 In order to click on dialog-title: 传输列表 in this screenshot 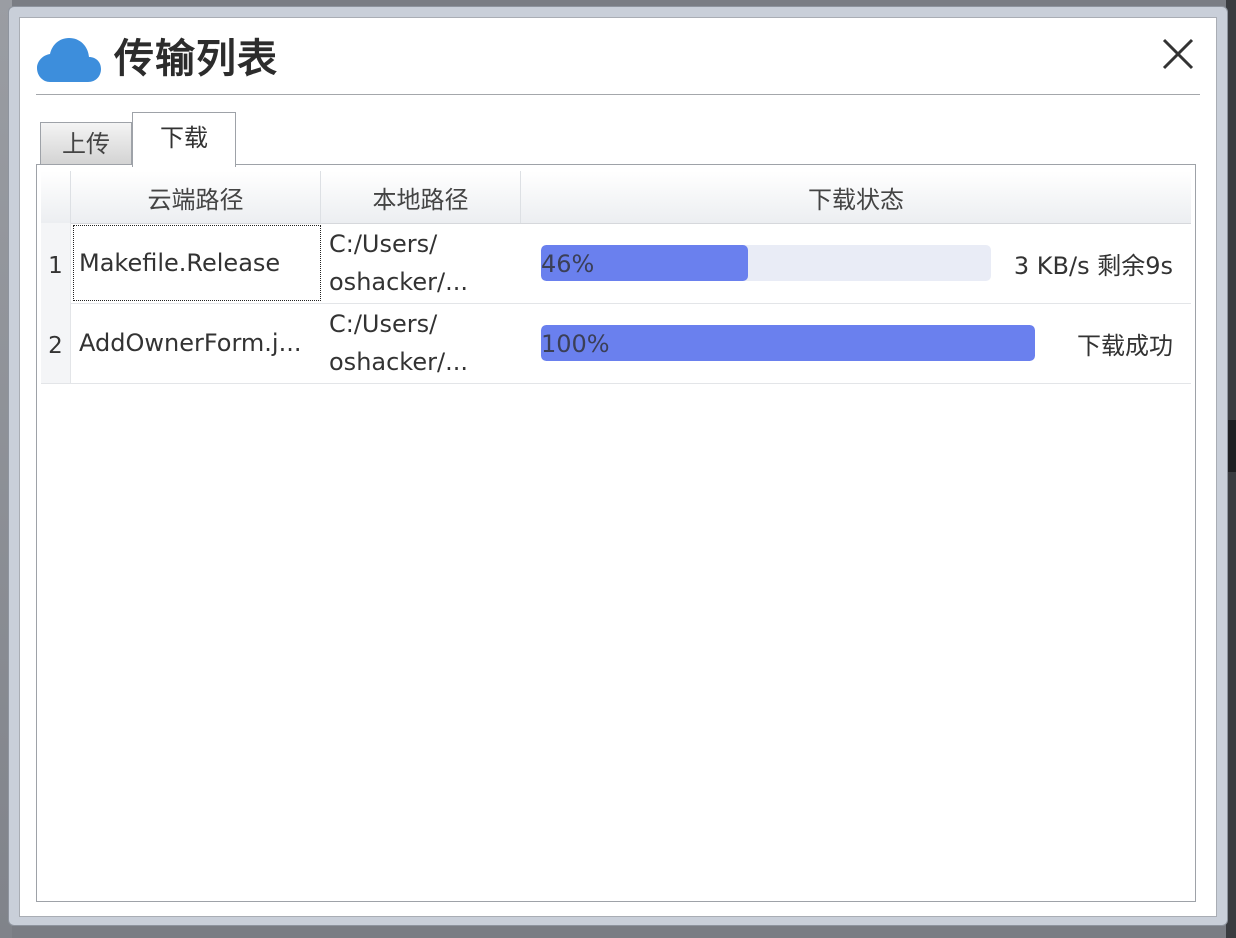, I will do `click(196, 59)`.